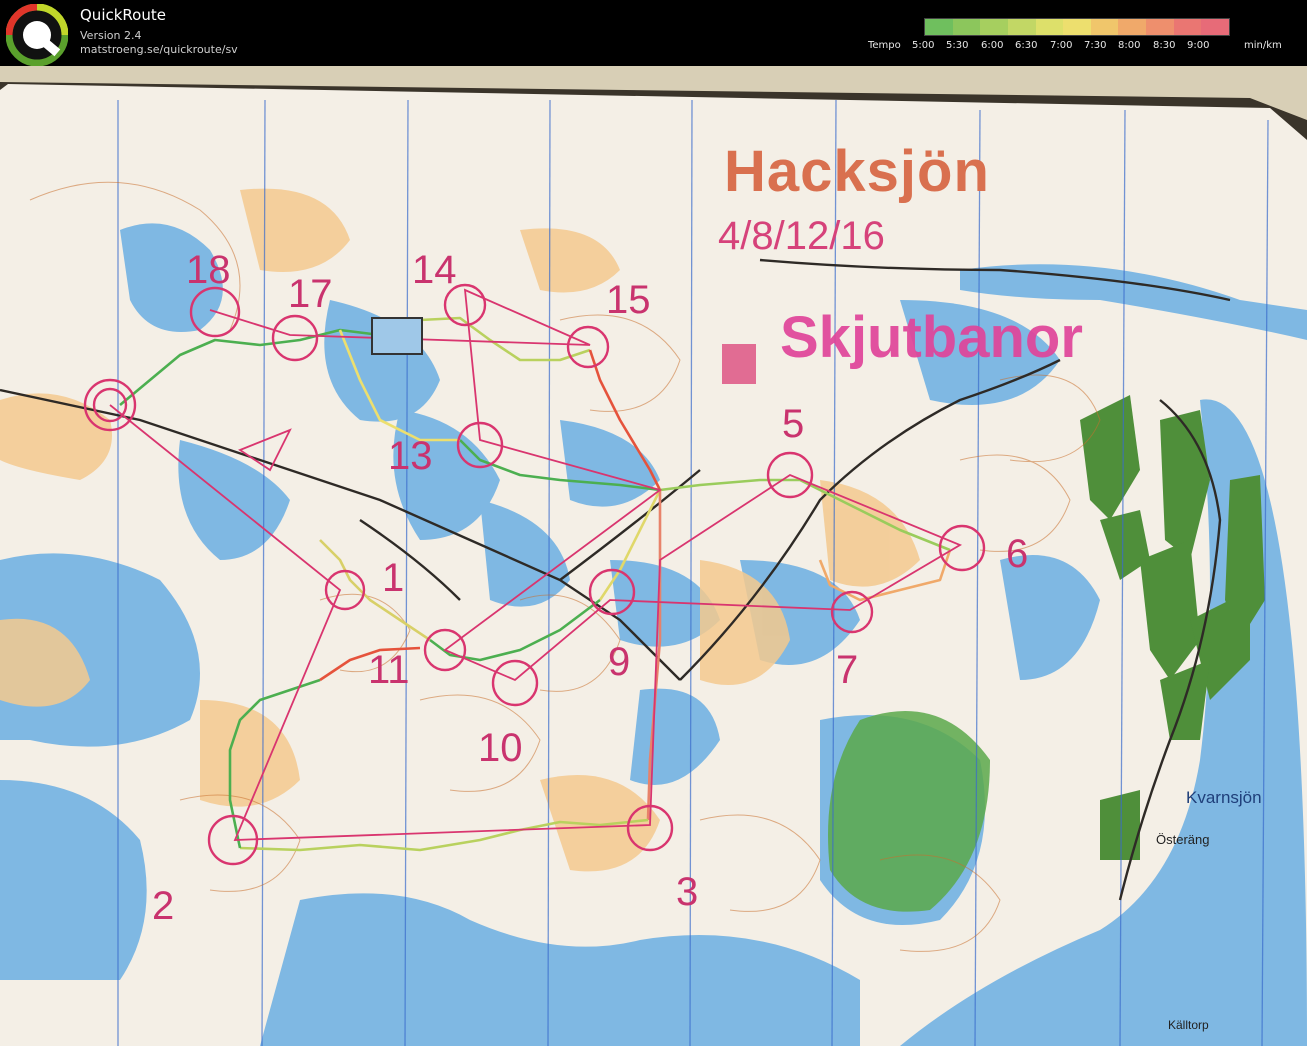 The width and height of the screenshot is (1307, 1046). Describe the element at coordinates (111, 35) in the screenshot. I see `app-version: Version 2.4` at that location.